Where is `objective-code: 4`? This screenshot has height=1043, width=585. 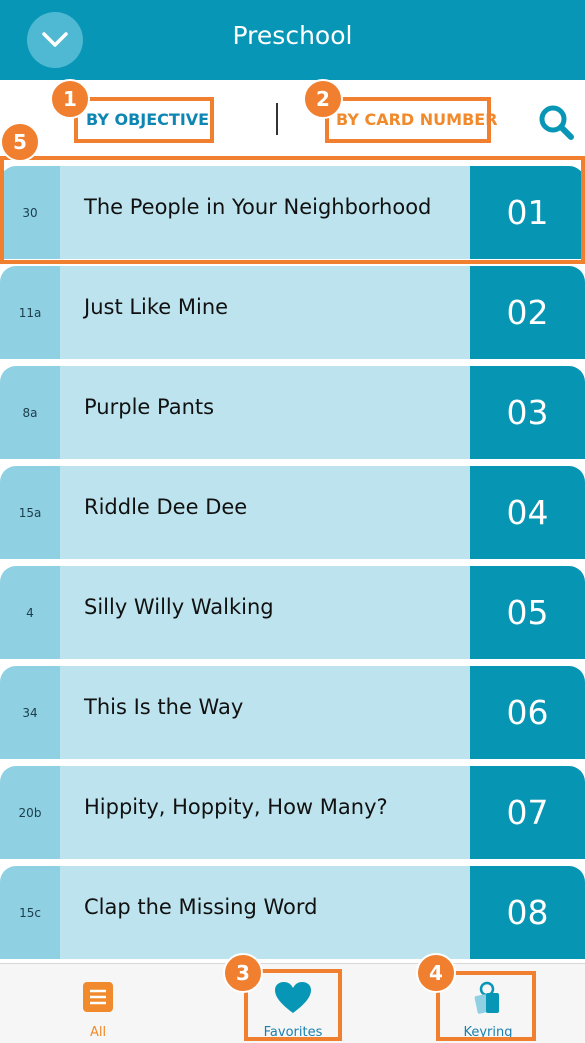
objective-code: 4 is located at coordinates (30, 612).